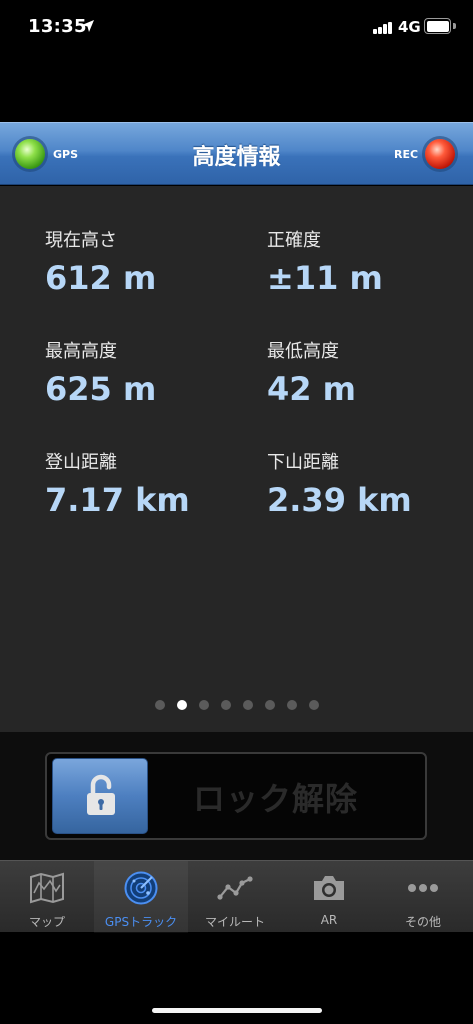 The height and width of the screenshot is (1024, 473). Describe the element at coordinates (101, 278) in the screenshot. I see `current-altitude-value: 612 m` at that location.